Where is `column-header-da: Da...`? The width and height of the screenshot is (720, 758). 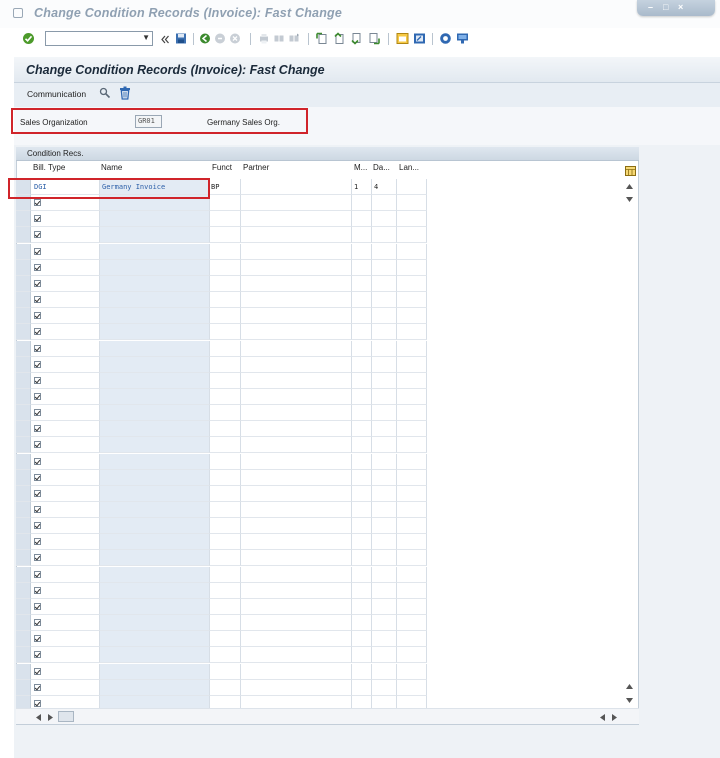 column-header-da: Da... is located at coordinates (381, 170).